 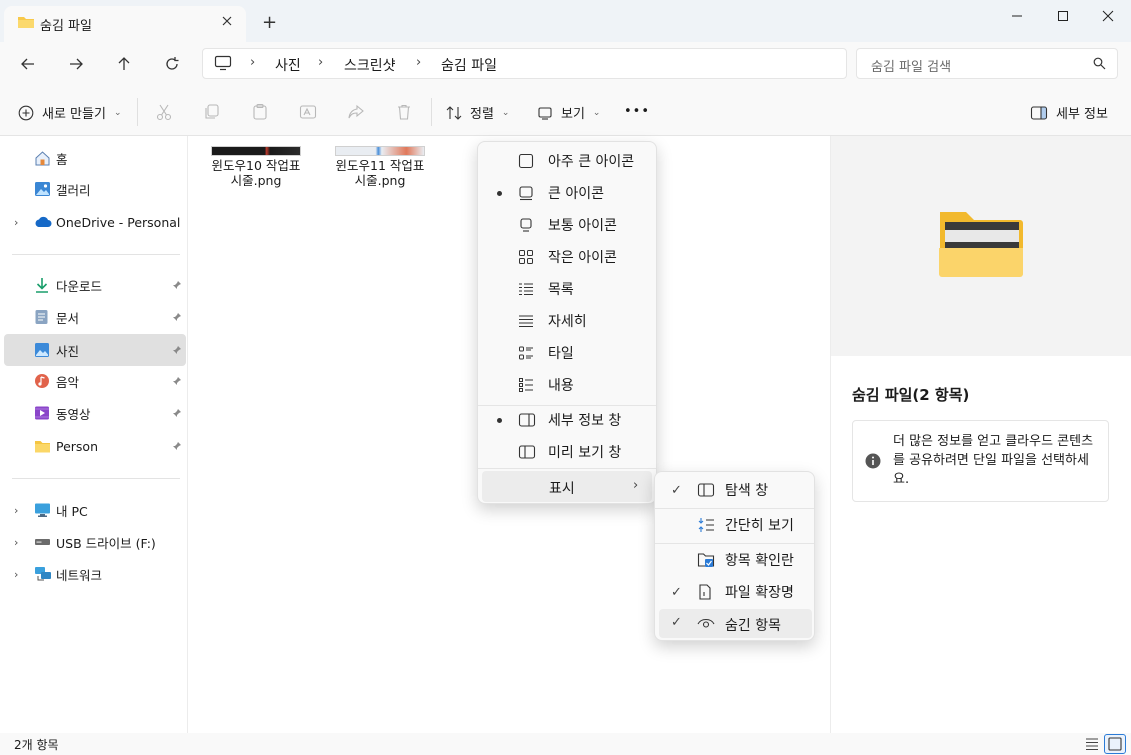 I want to click on menu-item-content: 내용, so click(x=567, y=385).